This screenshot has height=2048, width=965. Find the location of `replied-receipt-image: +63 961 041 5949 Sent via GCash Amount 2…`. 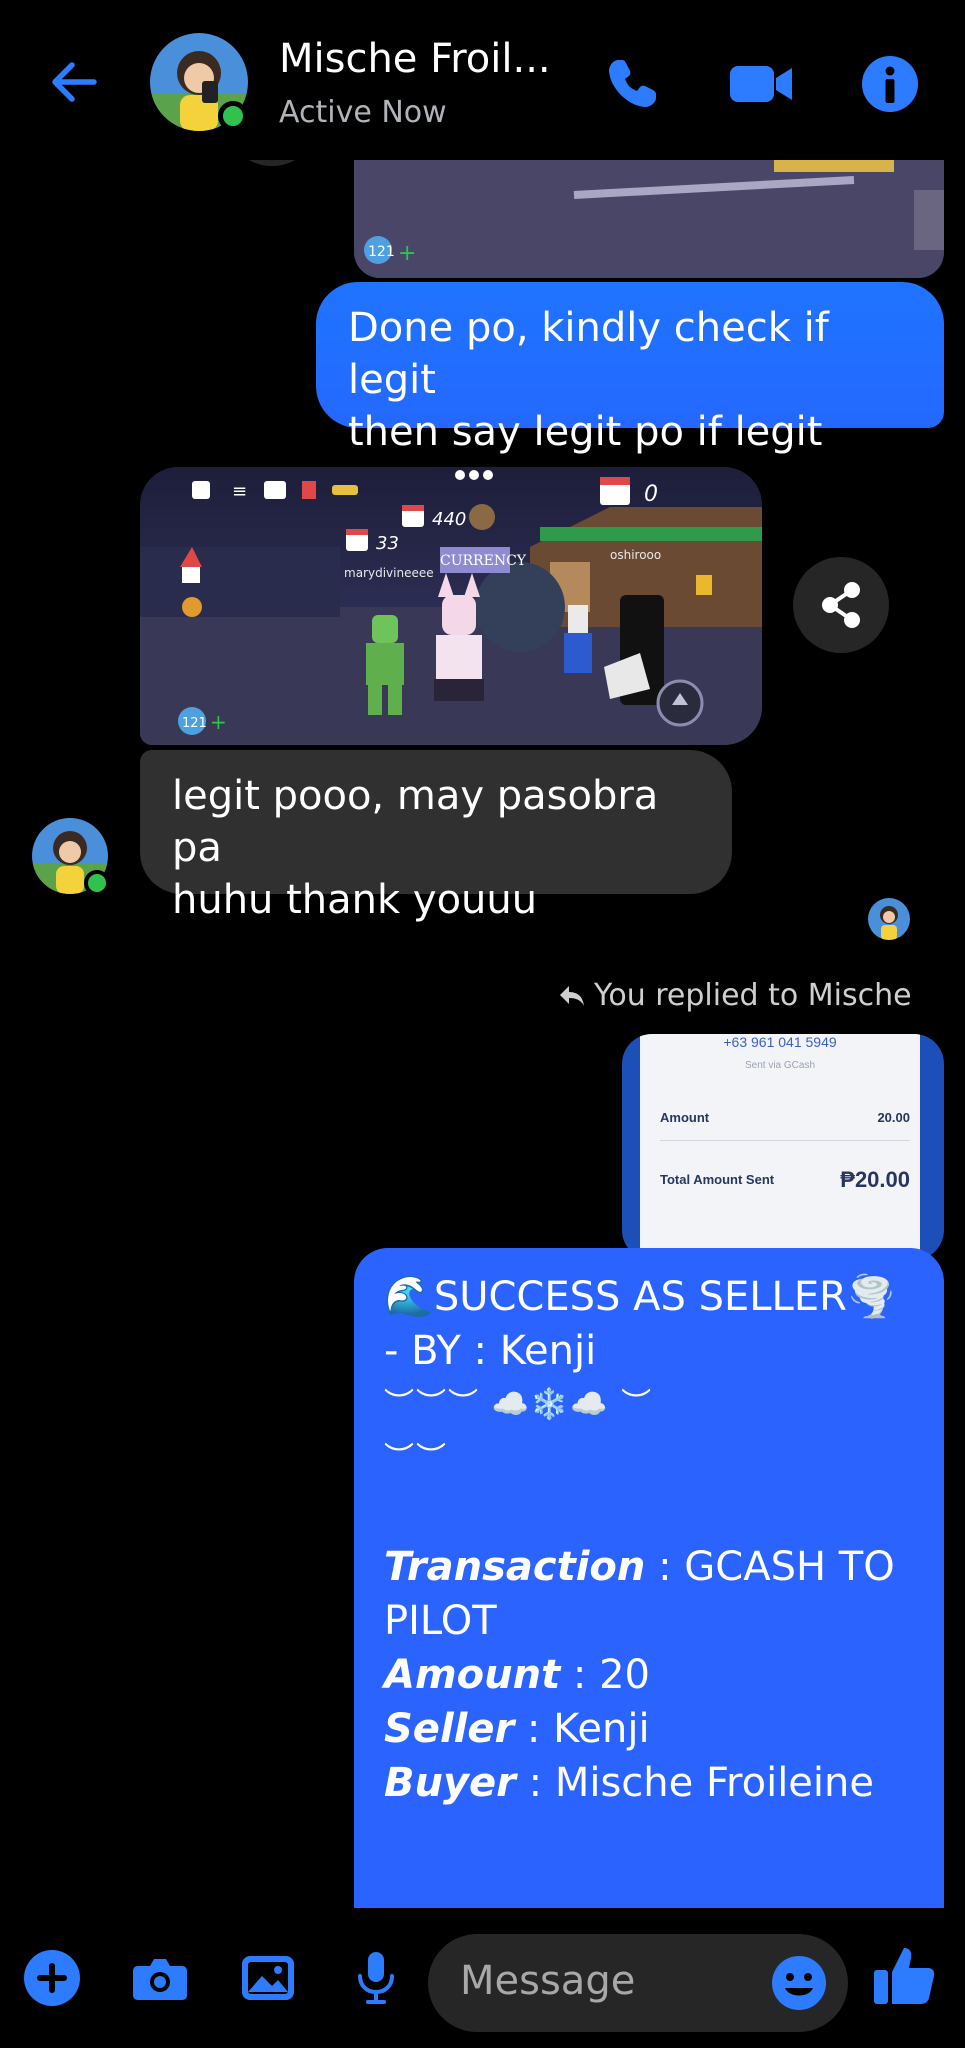

replied-receipt-image: +63 961 041 5949 Sent via GCash Amount 2… is located at coordinates (783, 1147).